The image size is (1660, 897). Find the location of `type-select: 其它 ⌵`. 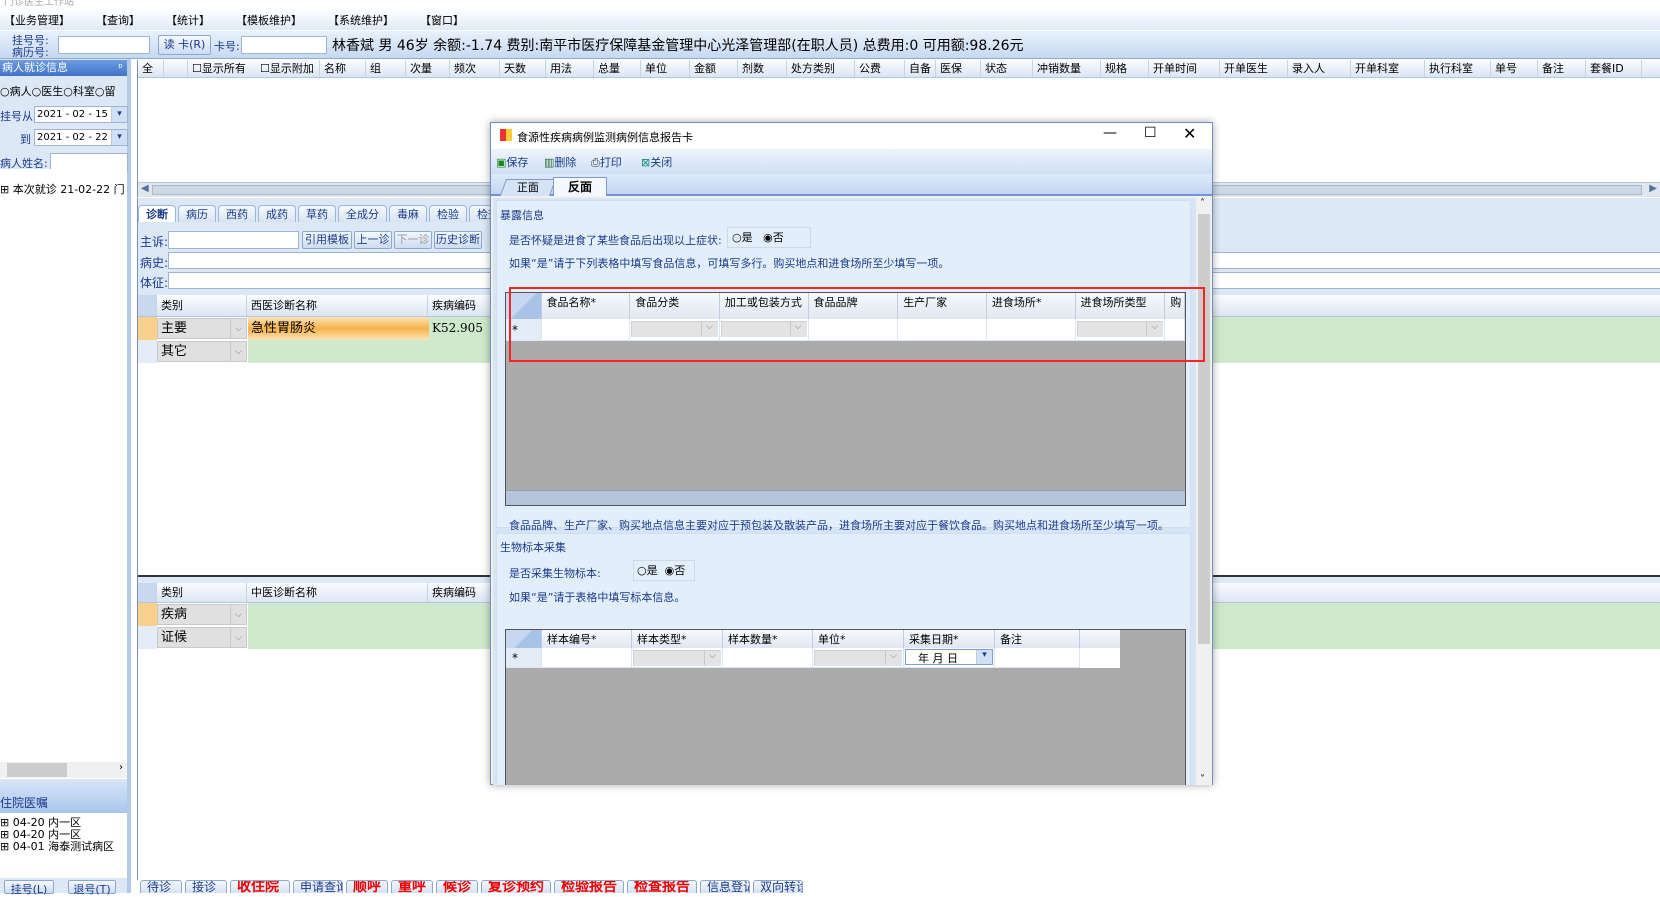

type-select: 其它 ⌵ is located at coordinates (202, 351).